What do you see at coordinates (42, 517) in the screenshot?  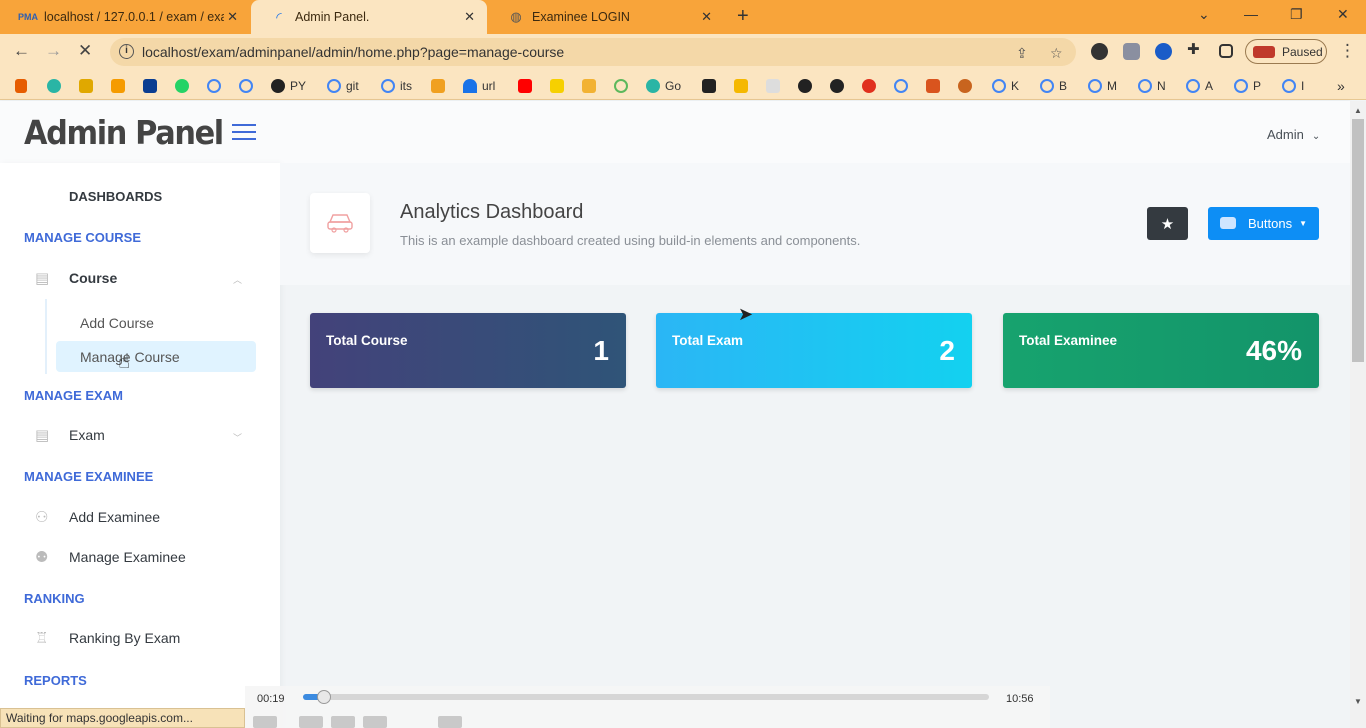 I see `add-user-icon: ⚇` at bounding box center [42, 517].